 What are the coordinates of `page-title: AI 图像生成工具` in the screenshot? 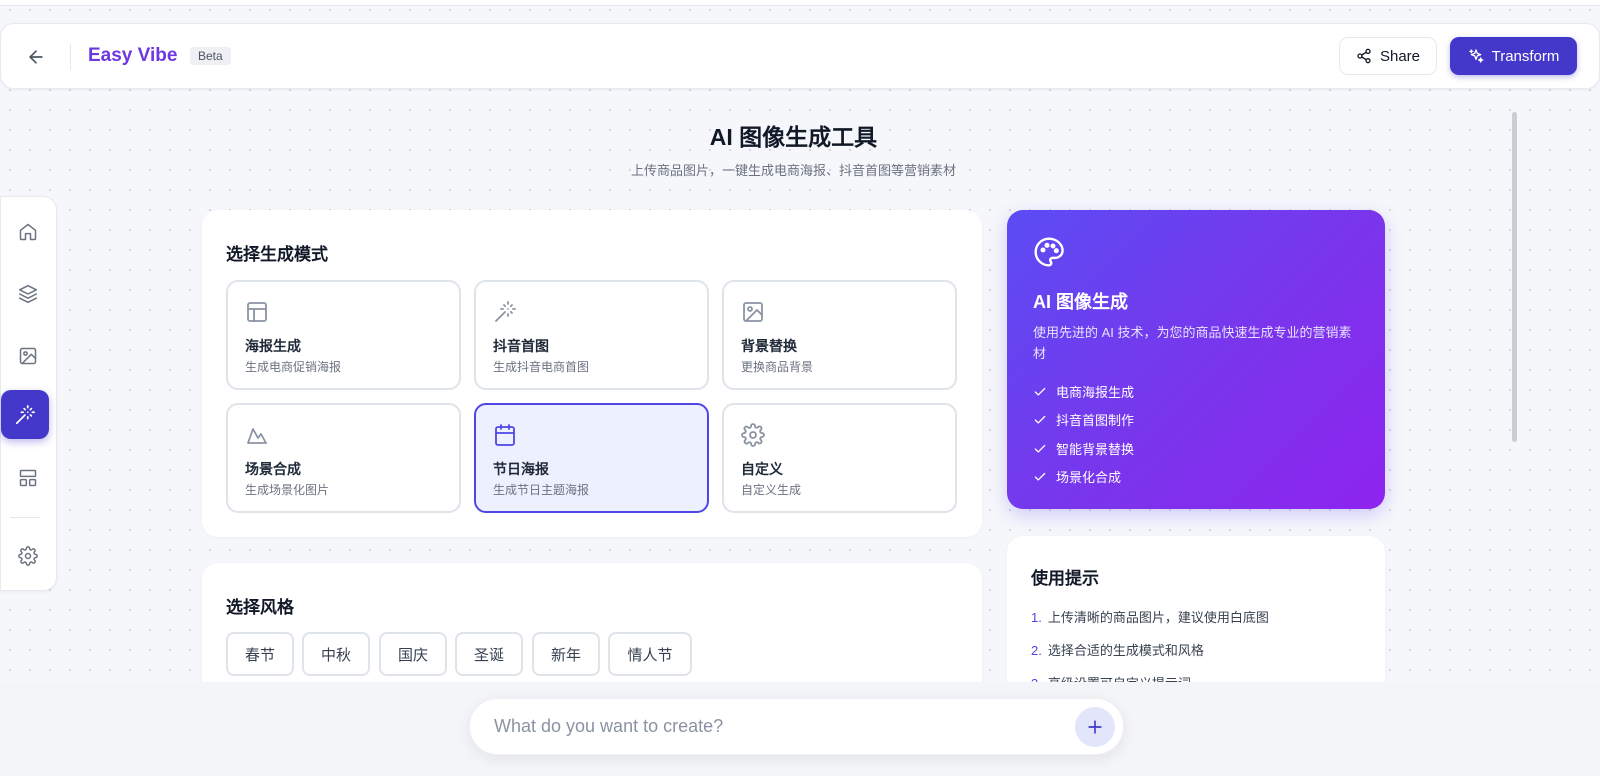 It's located at (793, 137).